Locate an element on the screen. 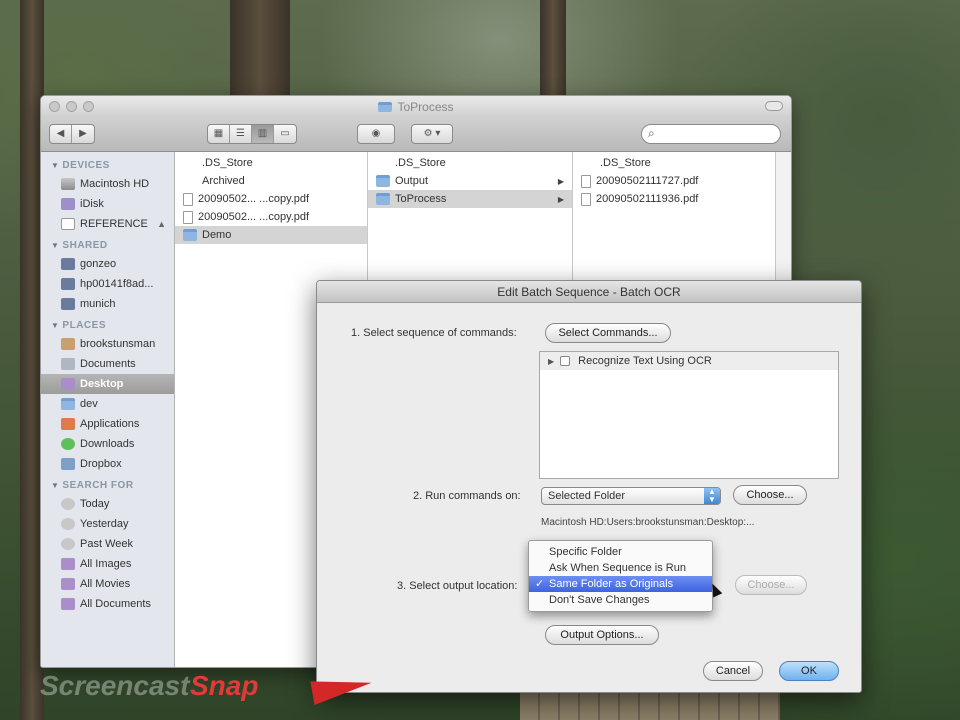 This screenshot has width=960, height=720. menu-item-dont-save: Don't Save Changes is located at coordinates (620, 600).